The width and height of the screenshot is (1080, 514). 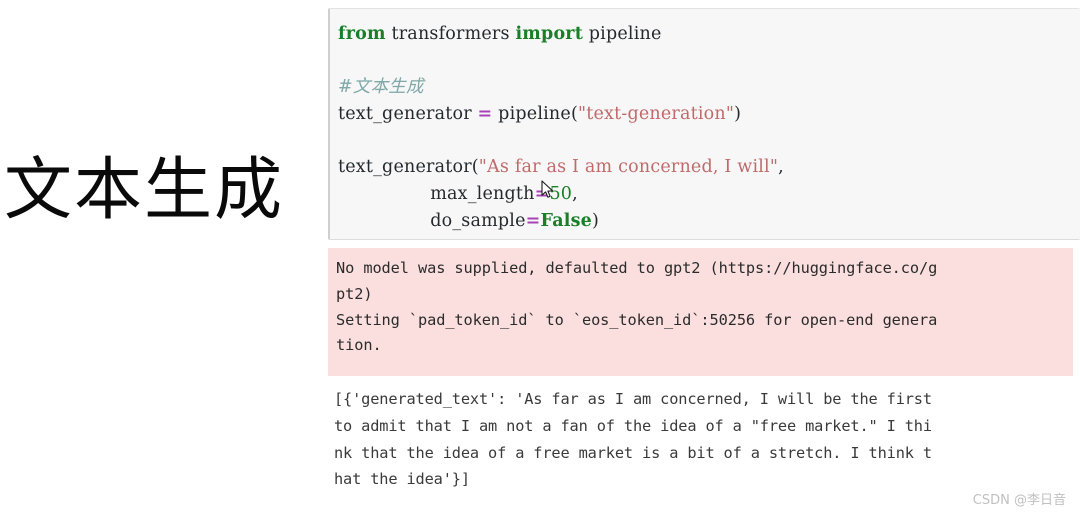 What do you see at coordinates (535, 114) in the screenshot?
I see `code-token-plain: pipeline(` at bounding box center [535, 114].